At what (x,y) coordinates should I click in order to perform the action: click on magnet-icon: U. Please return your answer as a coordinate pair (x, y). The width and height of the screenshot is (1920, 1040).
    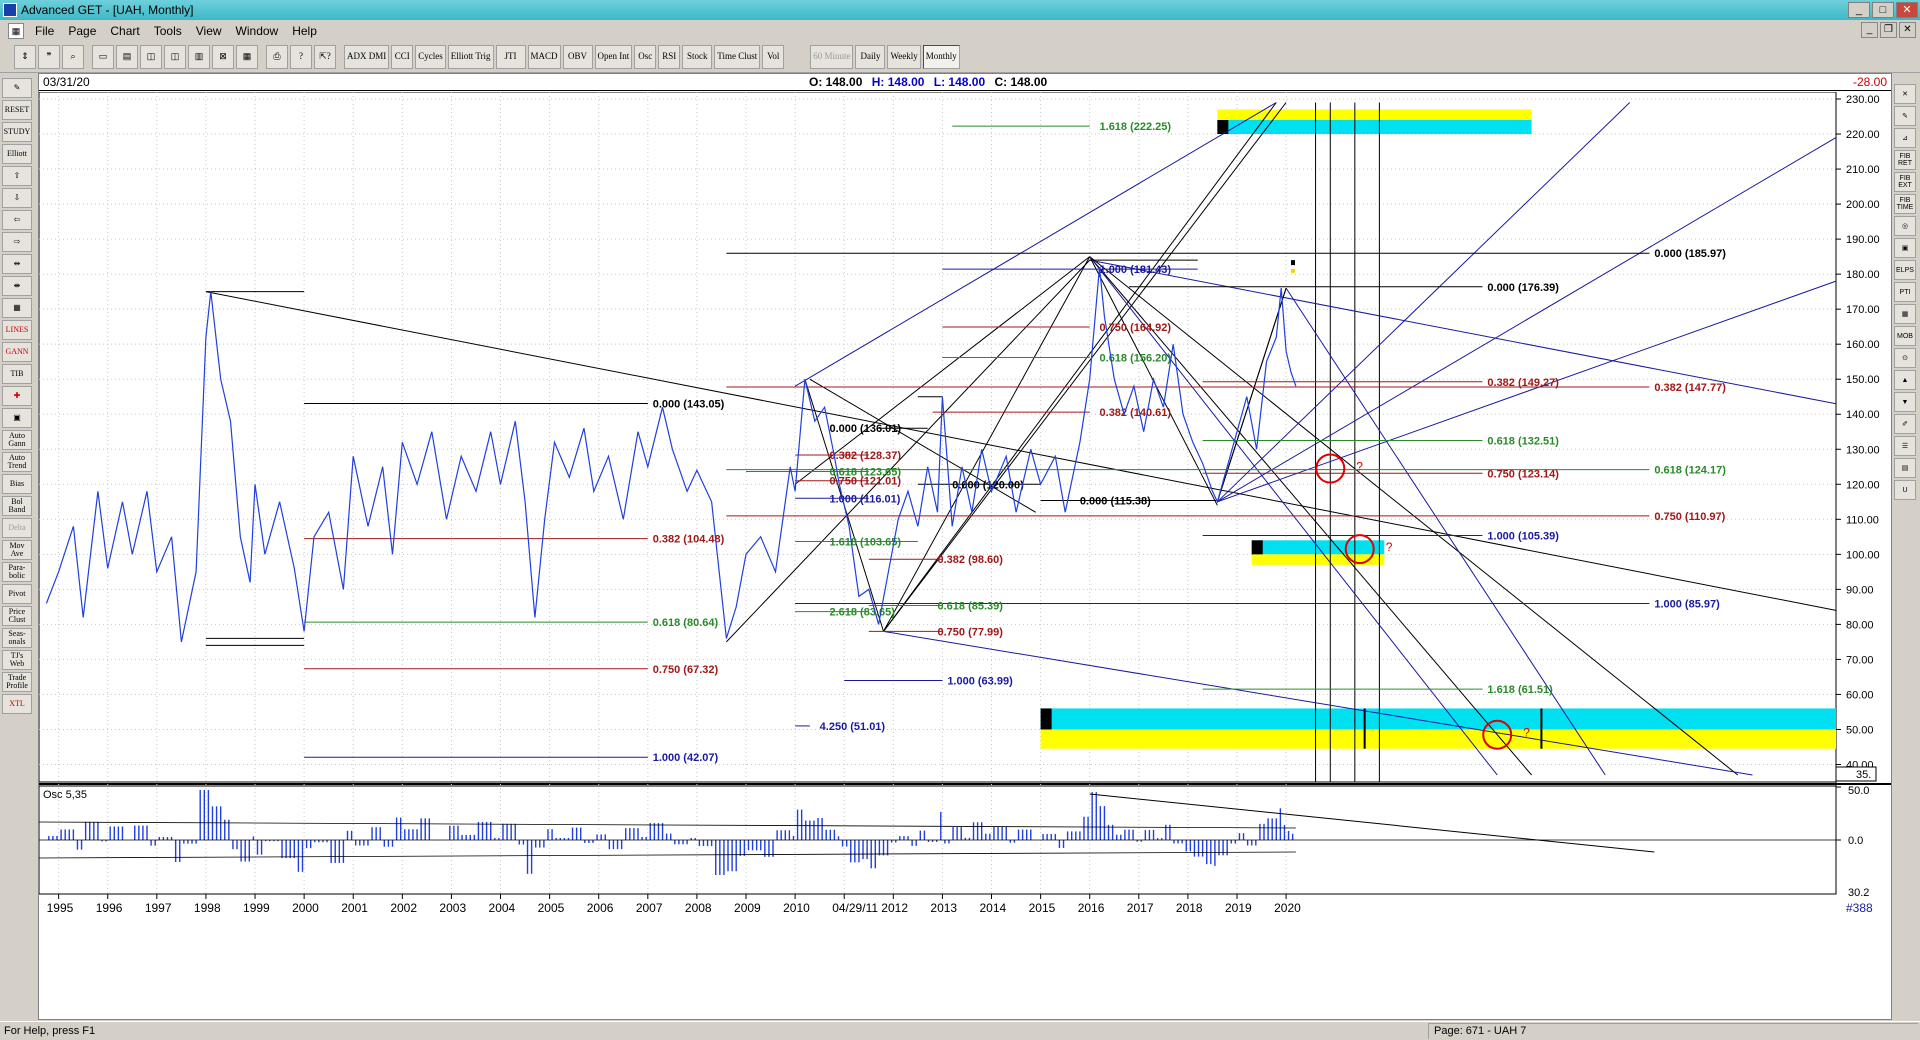
    Looking at the image, I should click on (1905, 490).